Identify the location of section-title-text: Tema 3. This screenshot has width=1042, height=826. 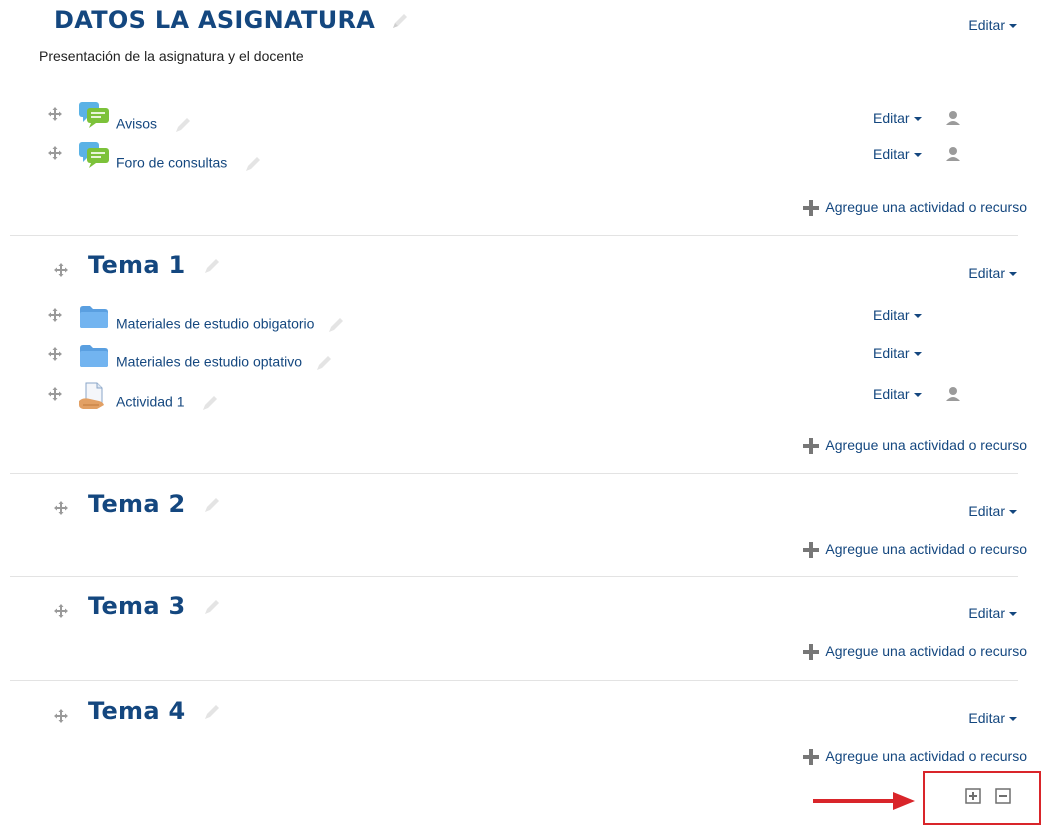
(137, 606).